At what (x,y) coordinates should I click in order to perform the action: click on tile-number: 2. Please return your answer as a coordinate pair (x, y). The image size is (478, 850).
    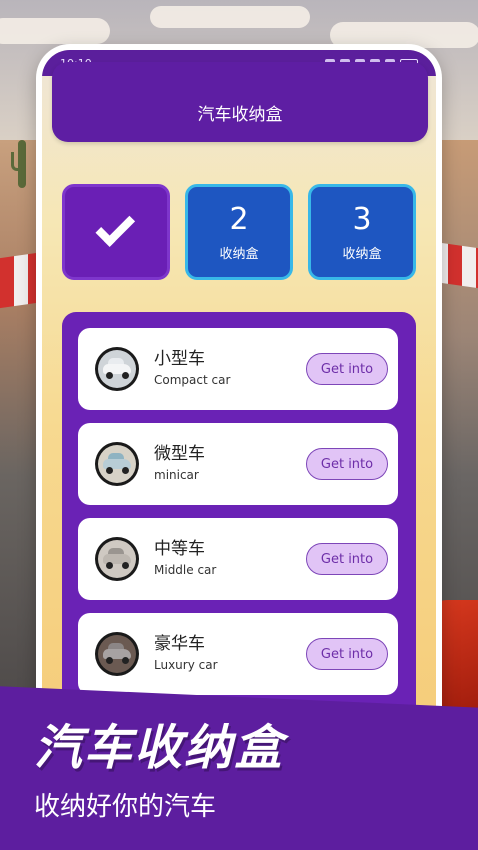
    Looking at the image, I should click on (239, 219).